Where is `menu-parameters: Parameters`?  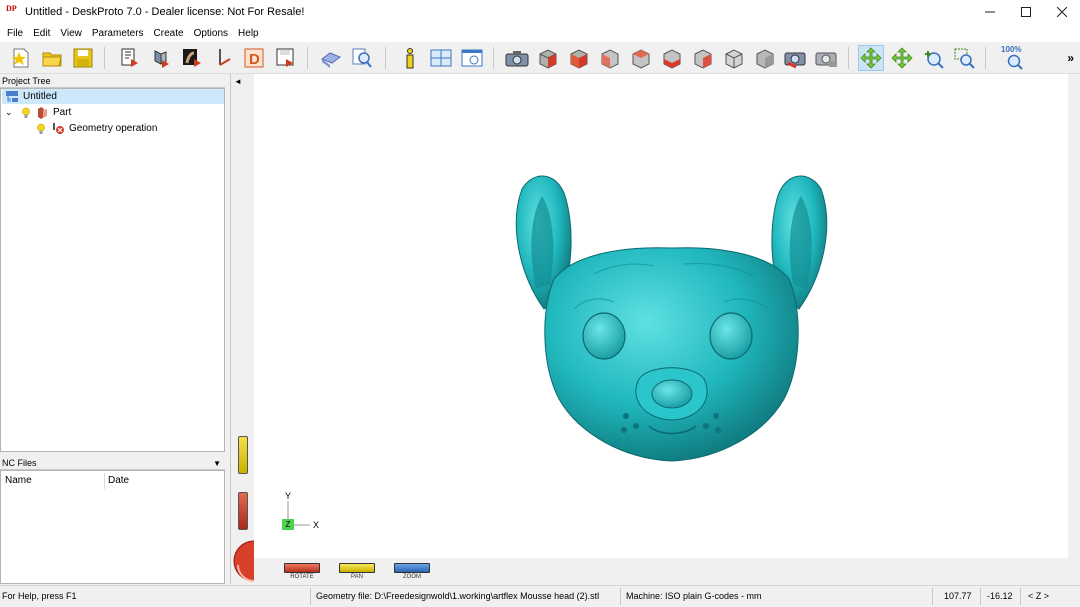 menu-parameters: Parameters is located at coordinates (118, 33).